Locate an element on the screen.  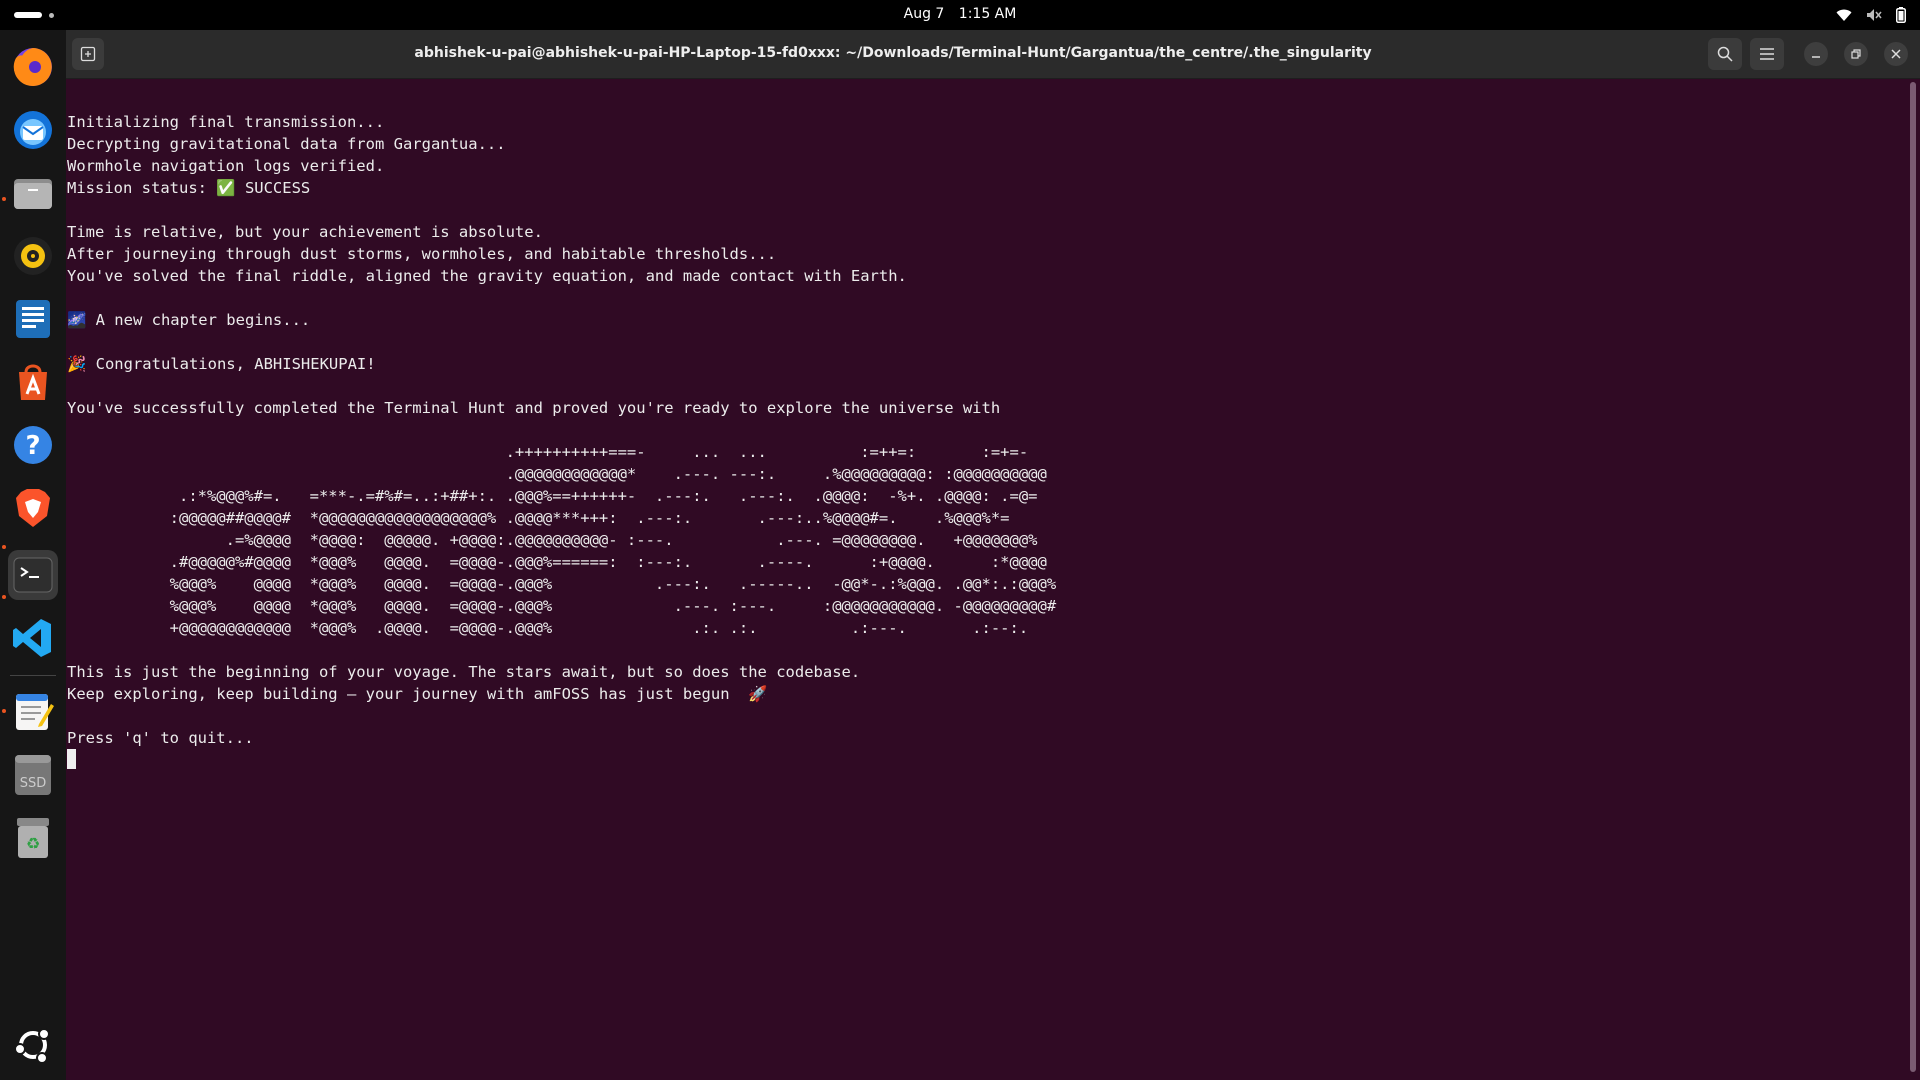
dock: ? SSD ♻ is located at coordinates (33, 555).